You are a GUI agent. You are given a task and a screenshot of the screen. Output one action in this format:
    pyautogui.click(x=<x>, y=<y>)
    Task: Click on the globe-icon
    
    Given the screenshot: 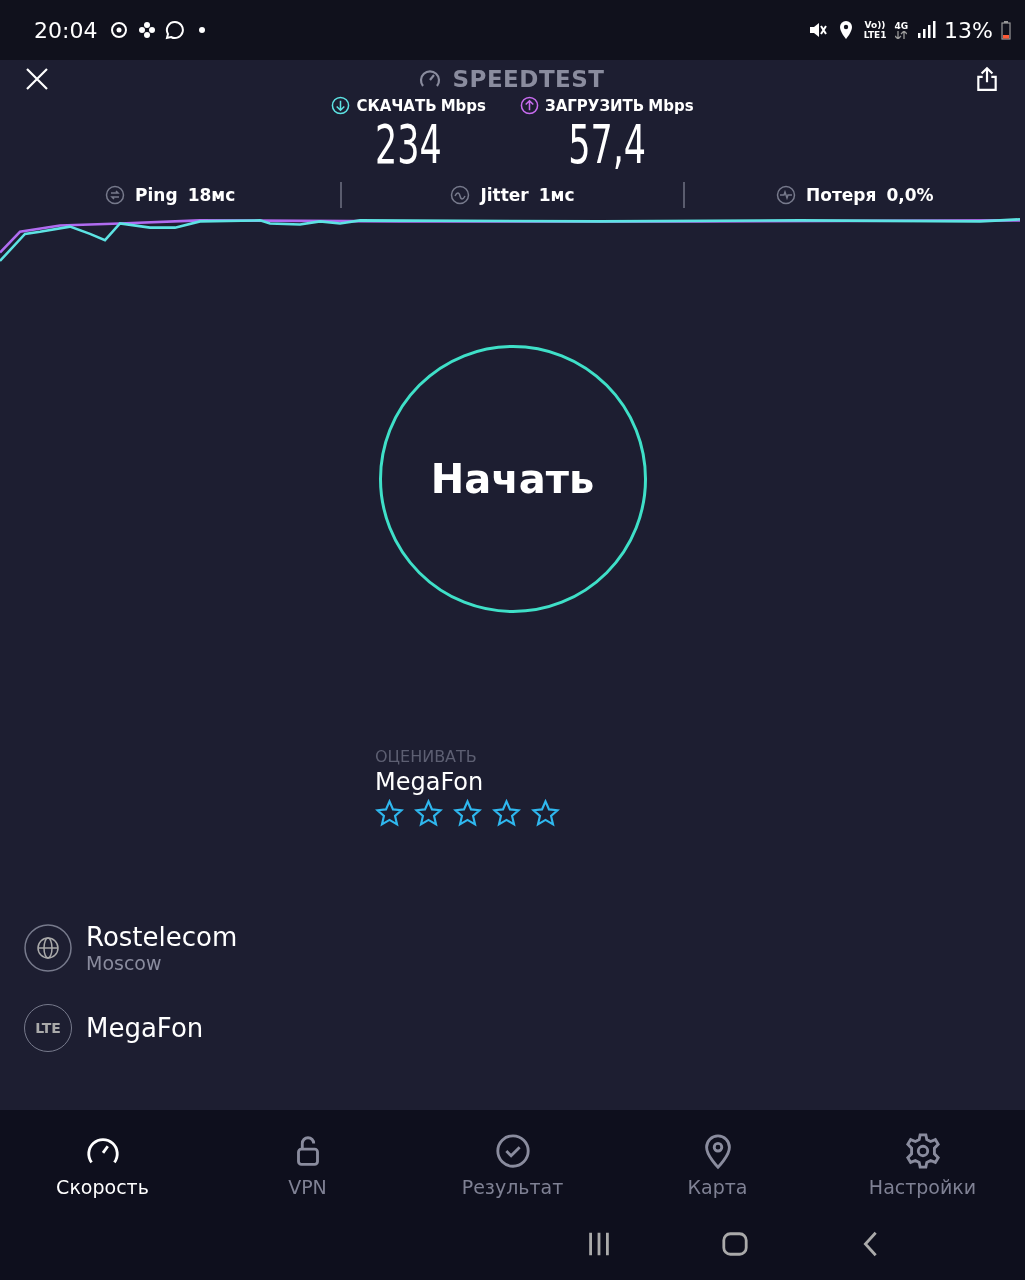 What is the action you would take?
    pyautogui.click(x=48, y=948)
    